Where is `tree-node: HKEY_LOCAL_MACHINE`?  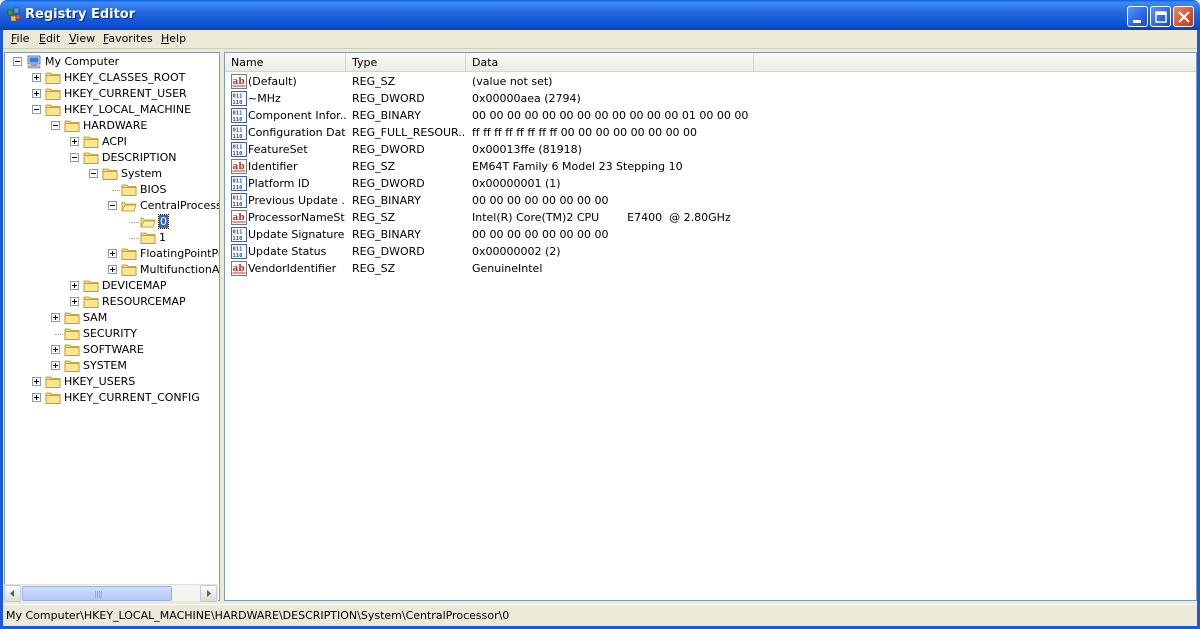
tree-node: HKEY_LOCAL_MACHINE is located at coordinates (112, 110).